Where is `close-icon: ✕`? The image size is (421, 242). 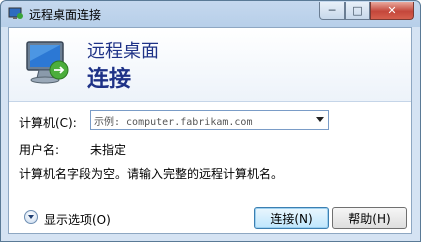 close-icon: ✕ is located at coordinates (392, 10).